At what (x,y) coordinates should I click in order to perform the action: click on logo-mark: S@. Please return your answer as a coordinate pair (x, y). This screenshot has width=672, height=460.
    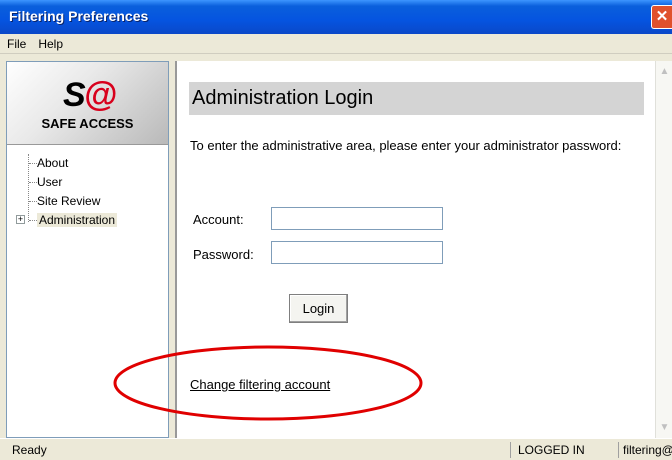
    Looking at the image, I should click on (90, 95).